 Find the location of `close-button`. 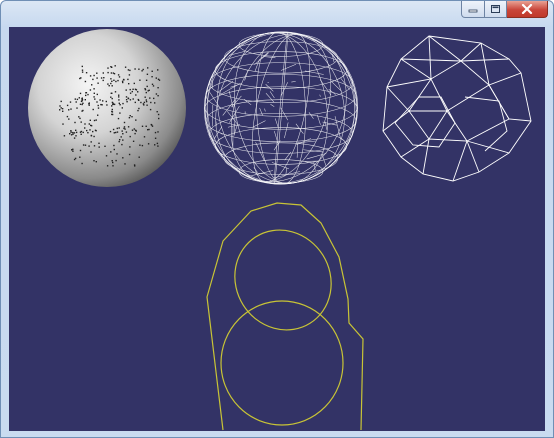

close-button is located at coordinates (527, 9).